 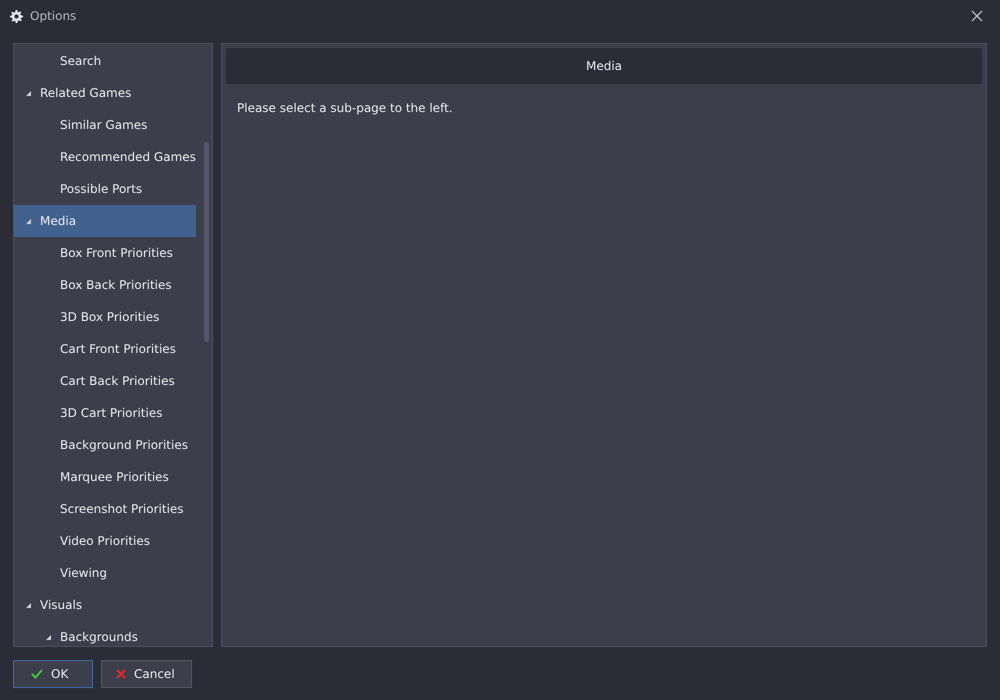 What do you see at coordinates (146, 674) in the screenshot?
I see `cancel-button: Cancel` at bounding box center [146, 674].